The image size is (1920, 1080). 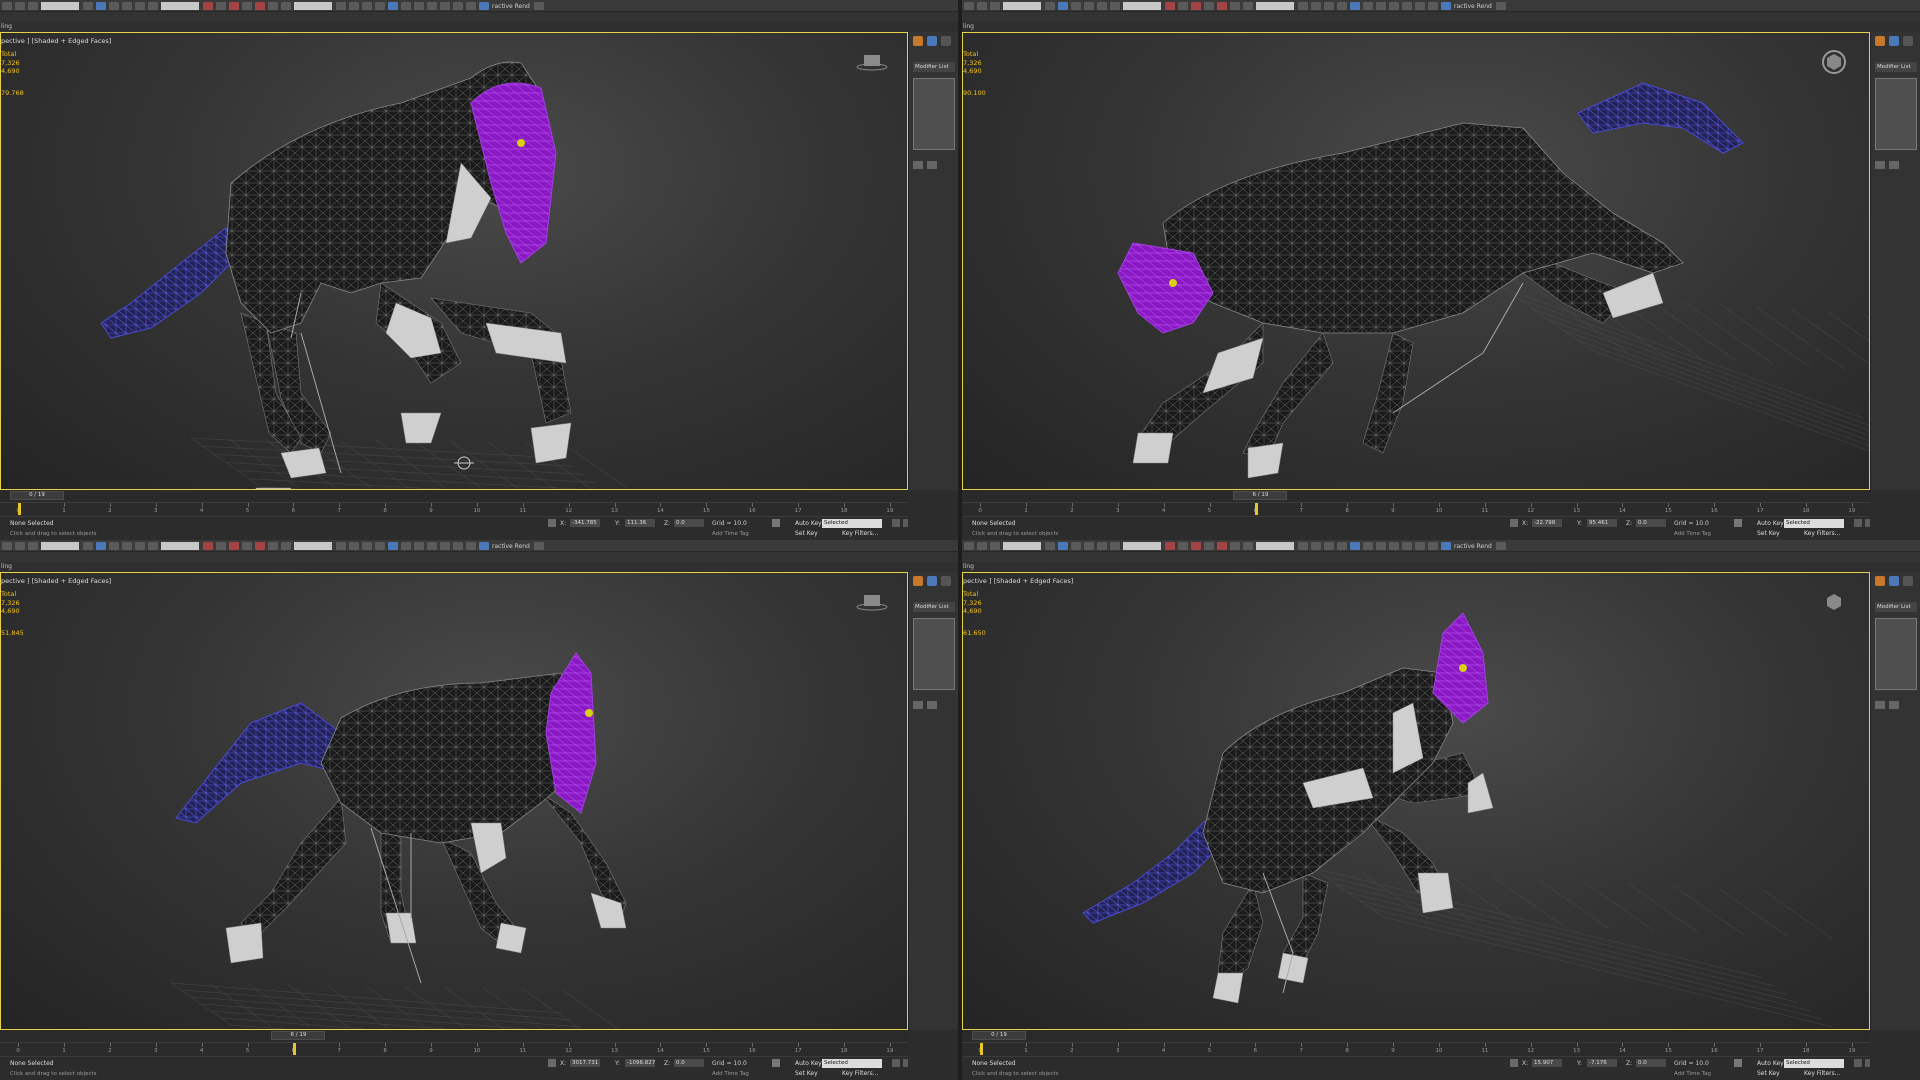 What do you see at coordinates (1355, 546) in the screenshot?
I see `curve-editor-icon` at bounding box center [1355, 546].